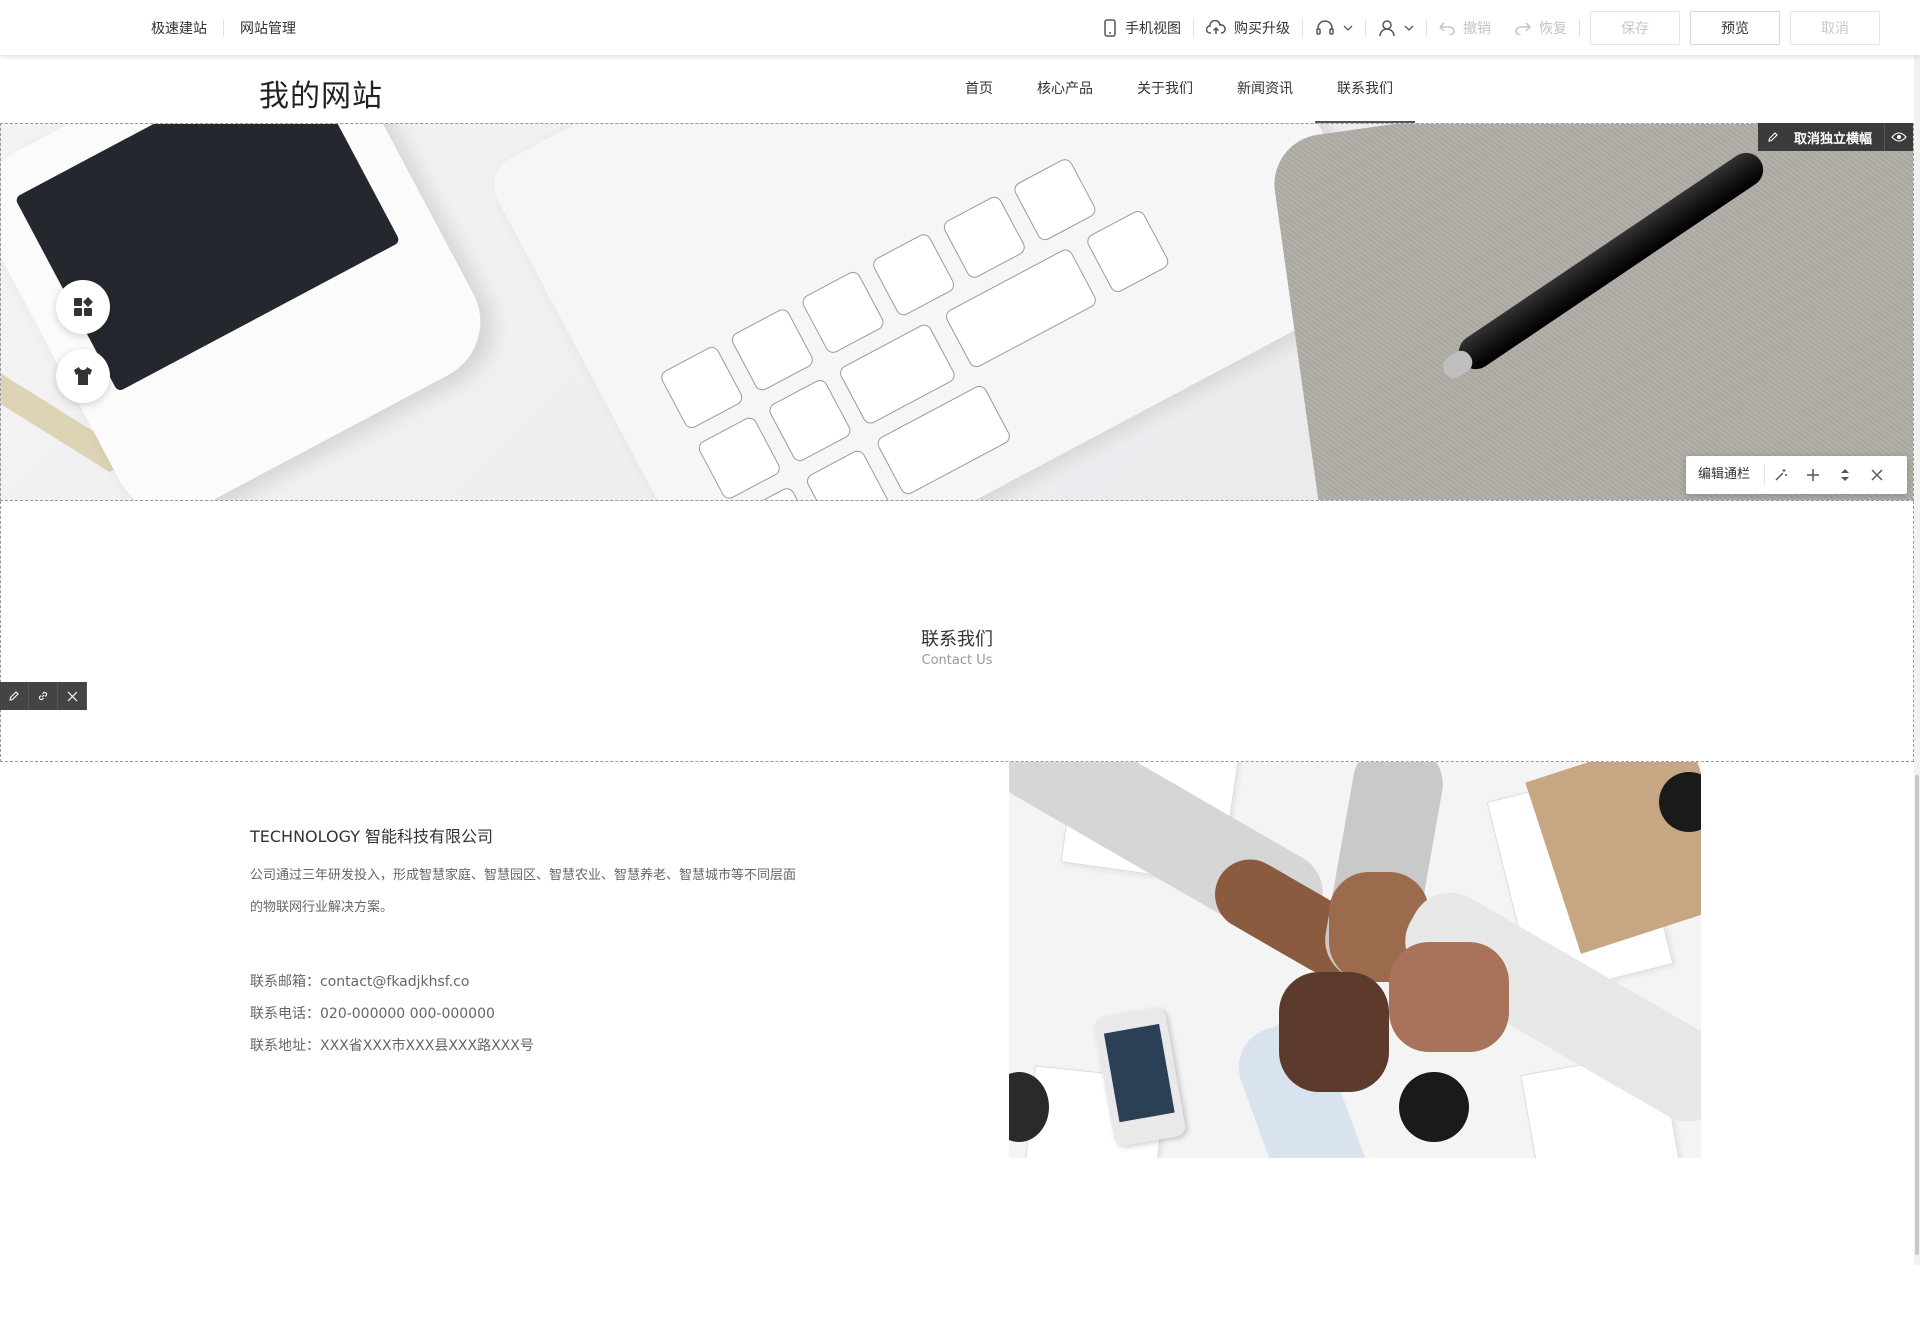 The height and width of the screenshot is (1320, 1920). I want to click on edit-channel-button: 编辑通栏, so click(1726, 475).